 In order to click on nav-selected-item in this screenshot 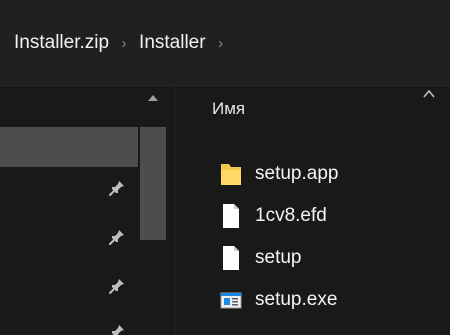, I will do `click(69, 147)`.